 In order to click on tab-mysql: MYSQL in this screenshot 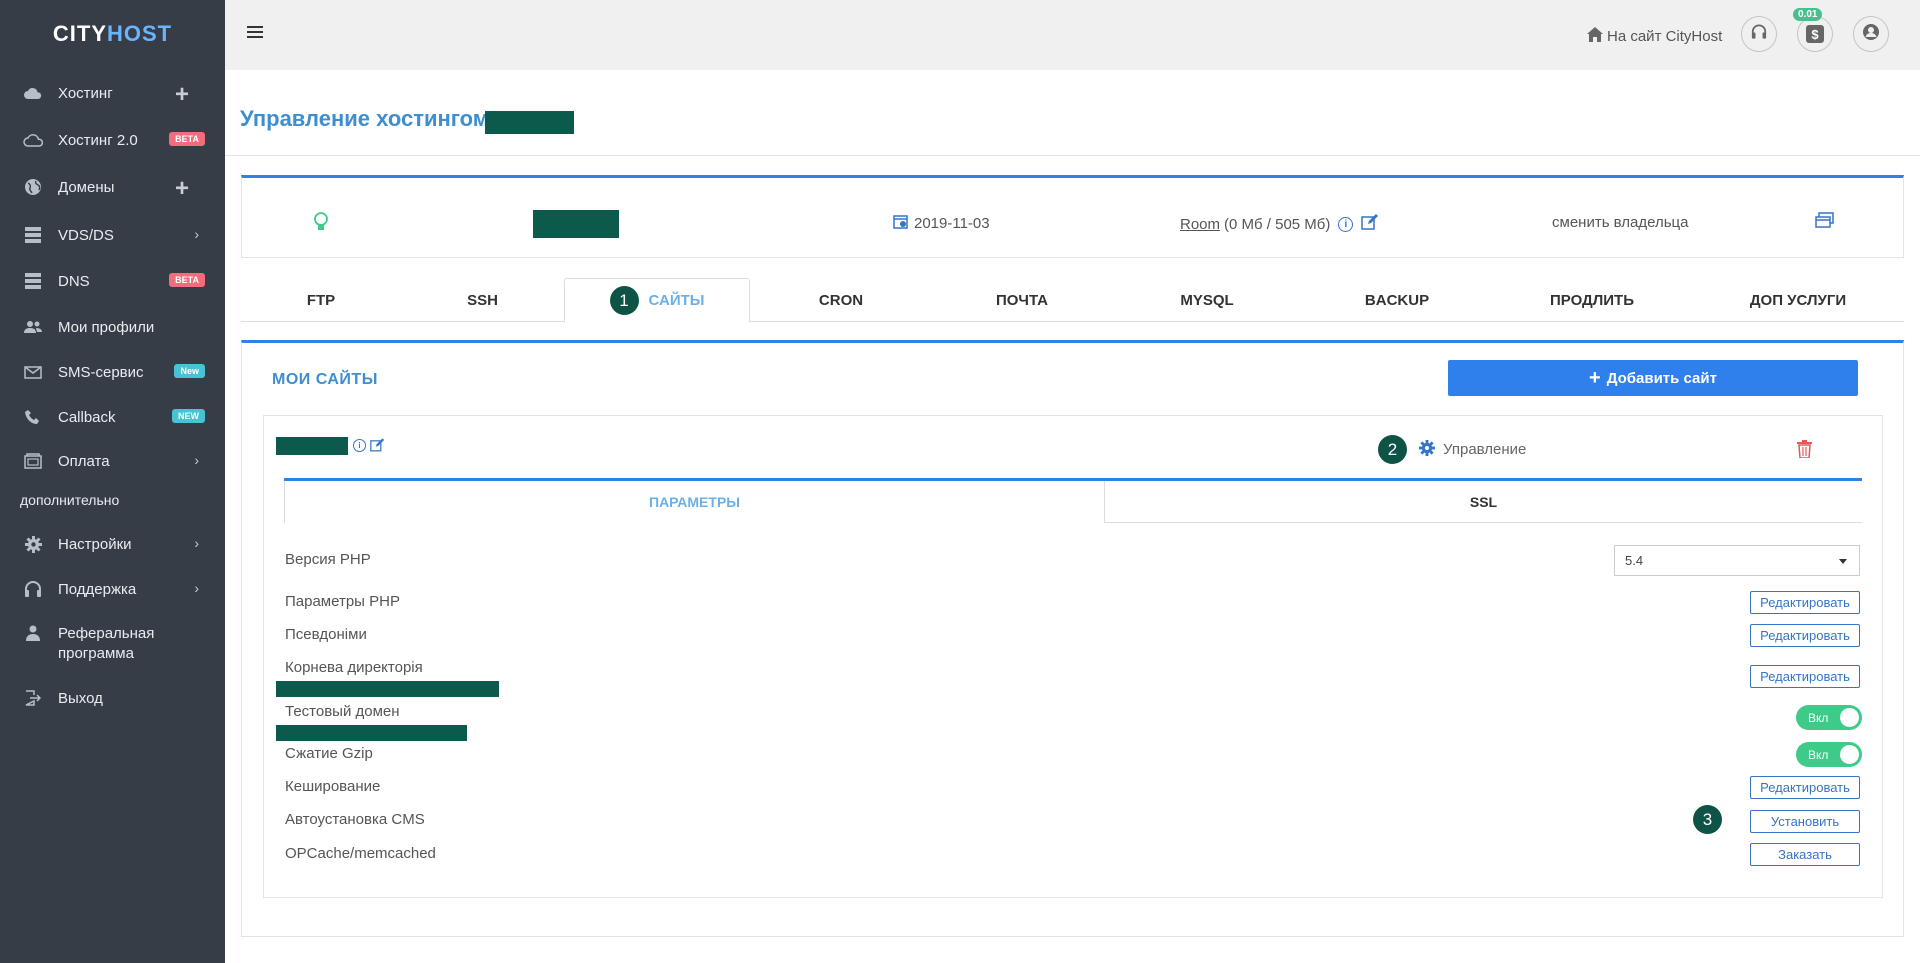, I will do `click(1207, 300)`.